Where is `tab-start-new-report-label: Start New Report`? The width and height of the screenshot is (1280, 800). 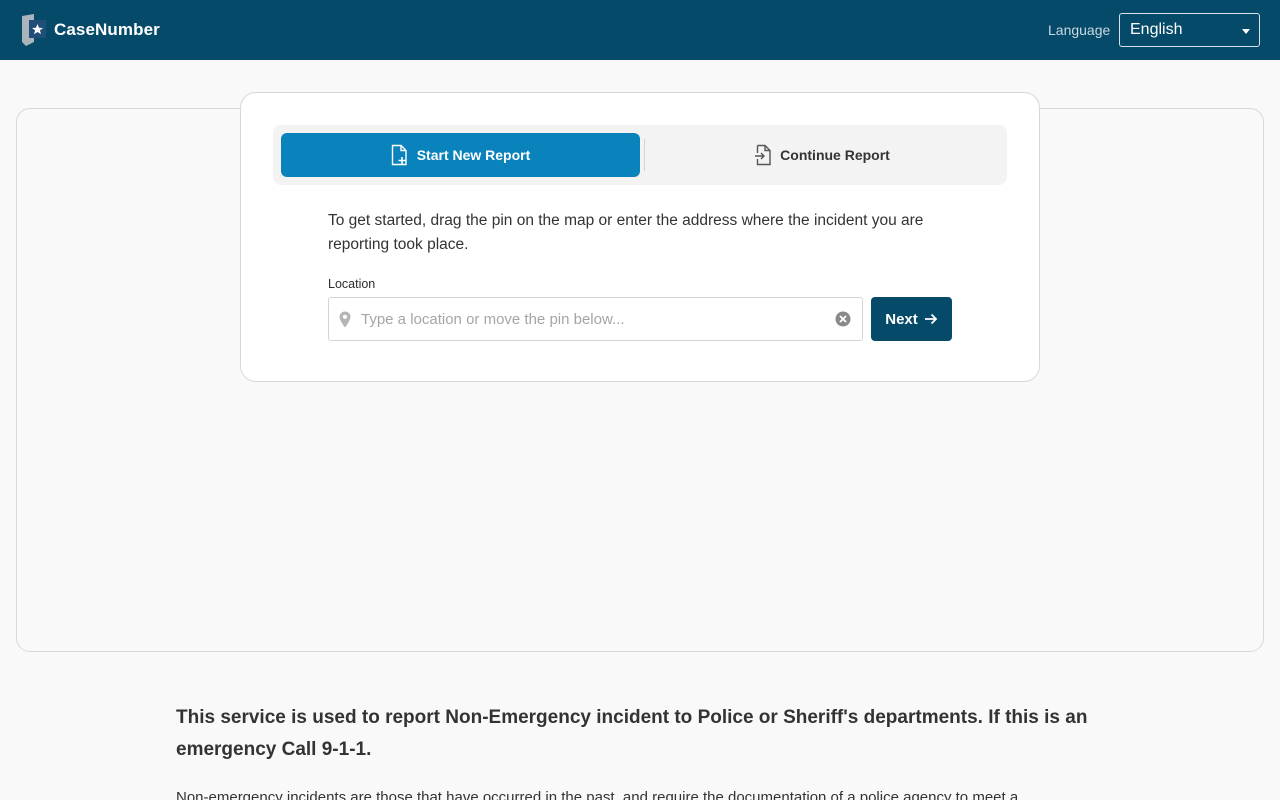 tab-start-new-report-label: Start New Report is located at coordinates (473, 155).